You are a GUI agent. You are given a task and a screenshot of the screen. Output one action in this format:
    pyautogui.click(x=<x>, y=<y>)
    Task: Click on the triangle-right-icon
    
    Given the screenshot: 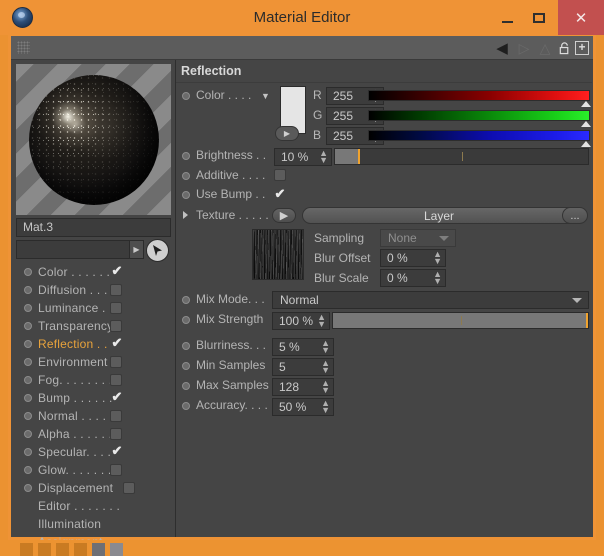 What is the action you would take?
    pyautogui.click(x=185, y=215)
    